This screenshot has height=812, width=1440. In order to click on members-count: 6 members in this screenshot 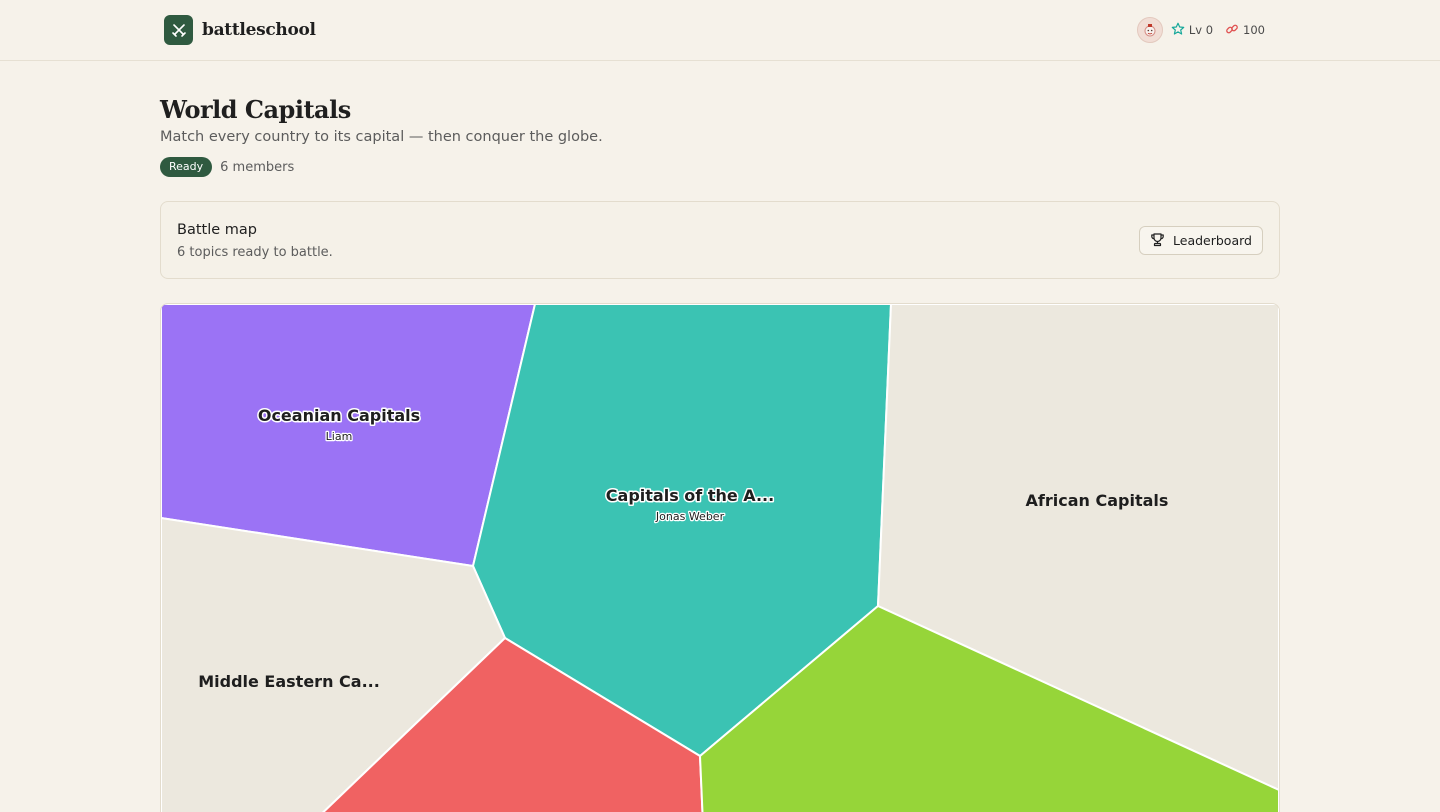, I will do `click(257, 167)`.